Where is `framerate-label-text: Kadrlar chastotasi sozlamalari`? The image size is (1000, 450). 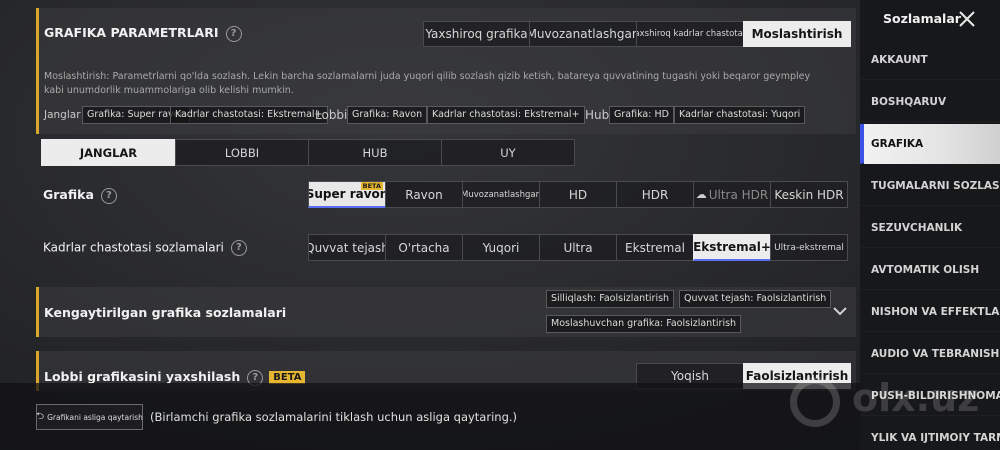
framerate-label-text: Kadrlar chastotasi sozlamalari is located at coordinates (133, 247).